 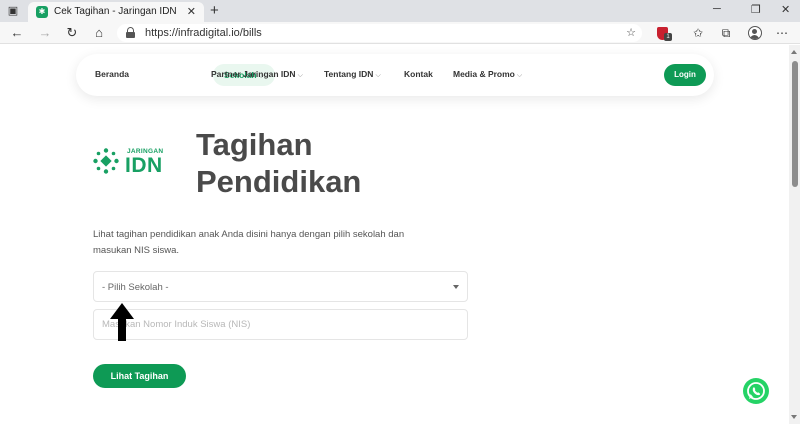 I want to click on login-button: Login, so click(x=685, y=75).